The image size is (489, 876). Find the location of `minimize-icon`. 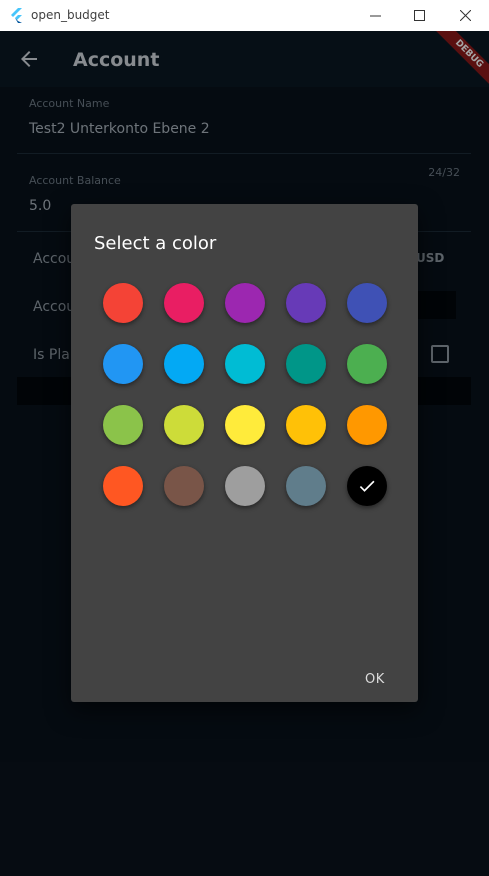

minimize-icon is located at coordinates (375, 16).